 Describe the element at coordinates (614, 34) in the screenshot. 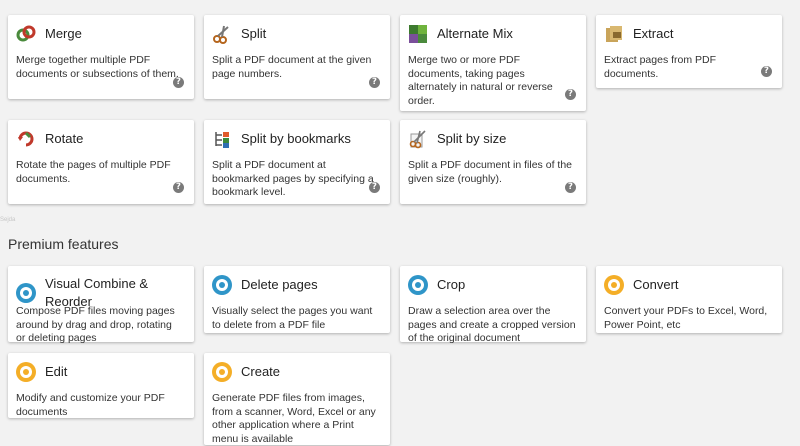

I see `extract-icon` at that location.